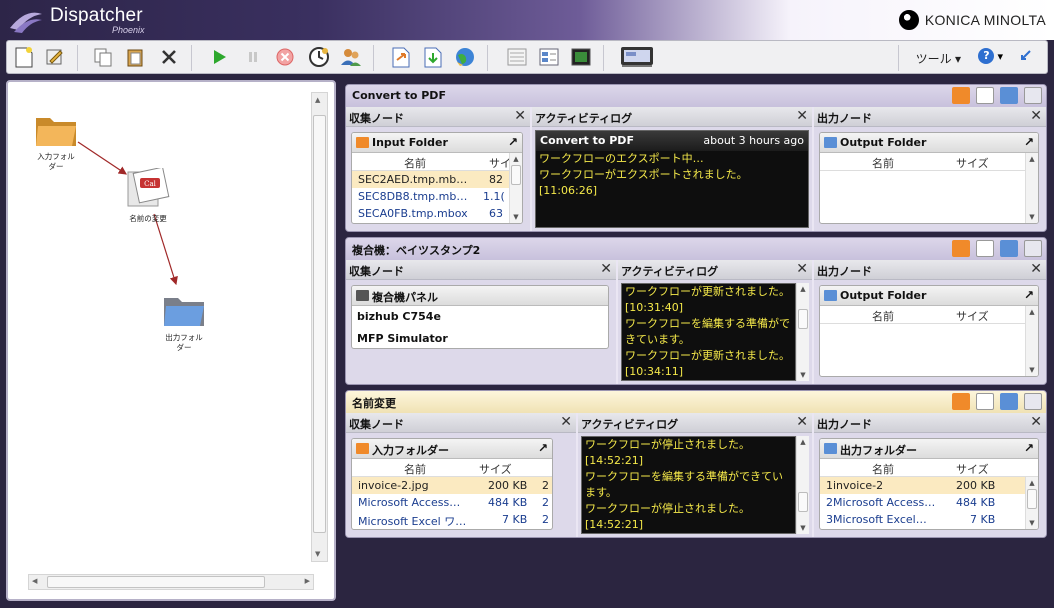 Image resolution: width=1054 pixels, height=608 pixels. What do you see at coordinates (929, 519) in the screenshot?
I see `table-row: 3Microsoft Excel… 7 KB` at bounding box center [929, 519].